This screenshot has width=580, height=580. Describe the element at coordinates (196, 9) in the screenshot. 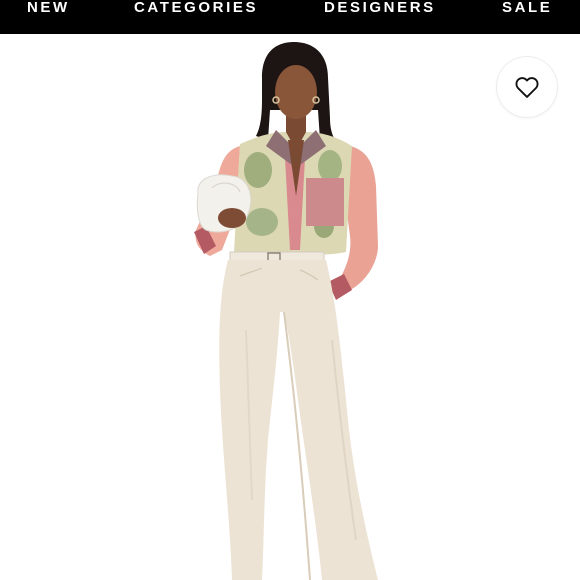

I see `nav-item-categories: CATEGORIES` at that location.